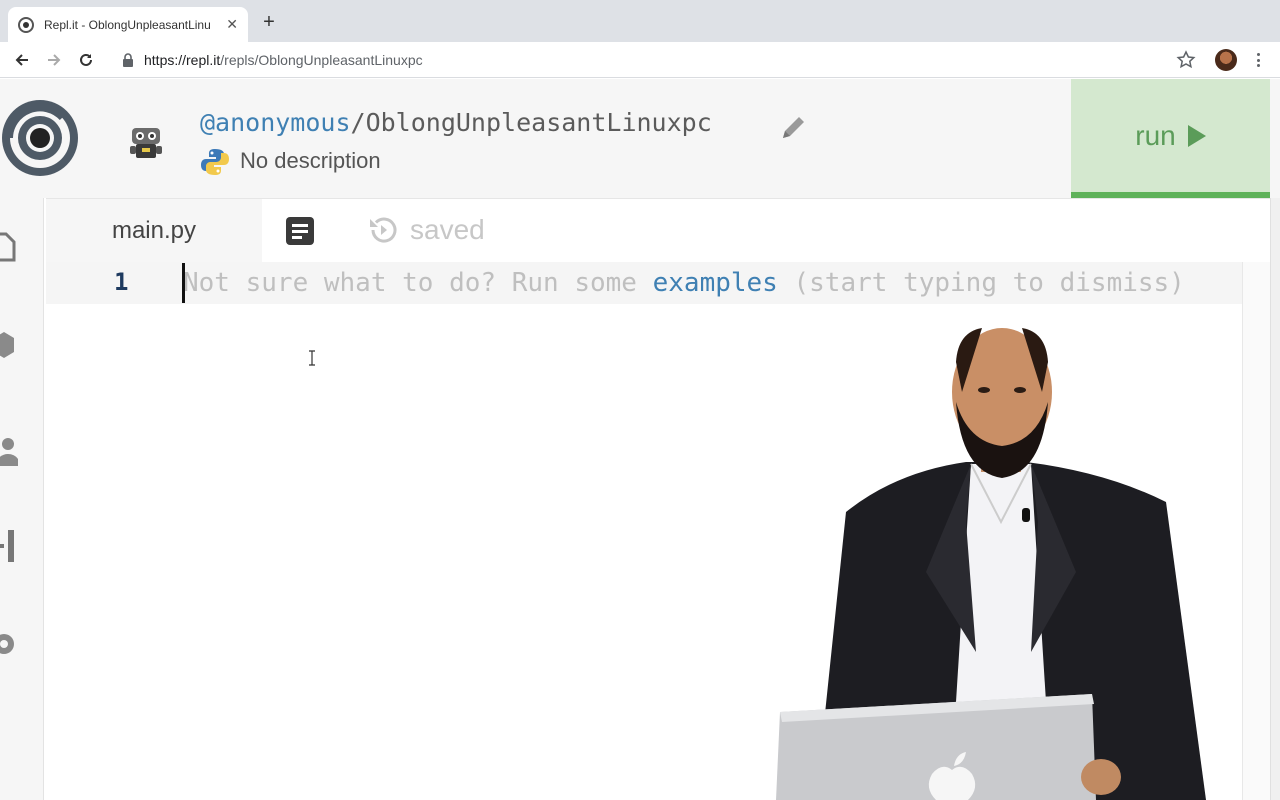 The height and width of the screenshot is (800, 1280). I want to click on lock-icon, so click(128, 60).